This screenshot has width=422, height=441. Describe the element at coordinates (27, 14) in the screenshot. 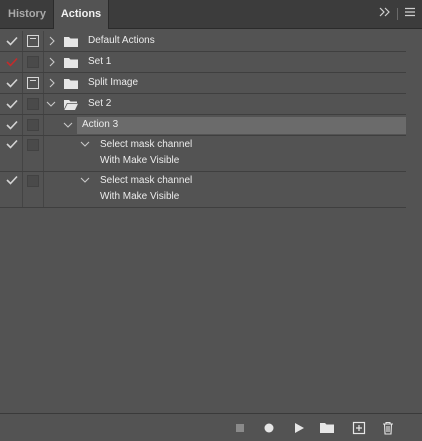

I see `tab-history: History` at that location.